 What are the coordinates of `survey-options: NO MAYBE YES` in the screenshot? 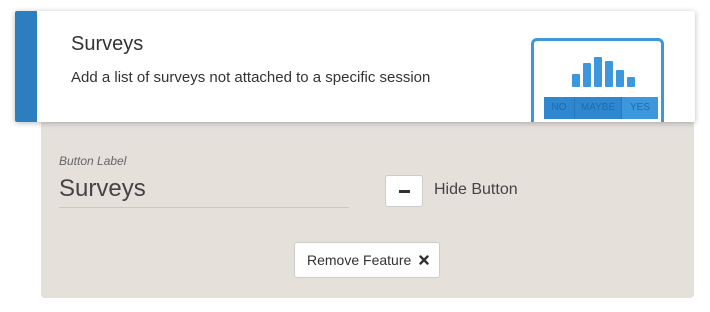 It's located at (601, 108).